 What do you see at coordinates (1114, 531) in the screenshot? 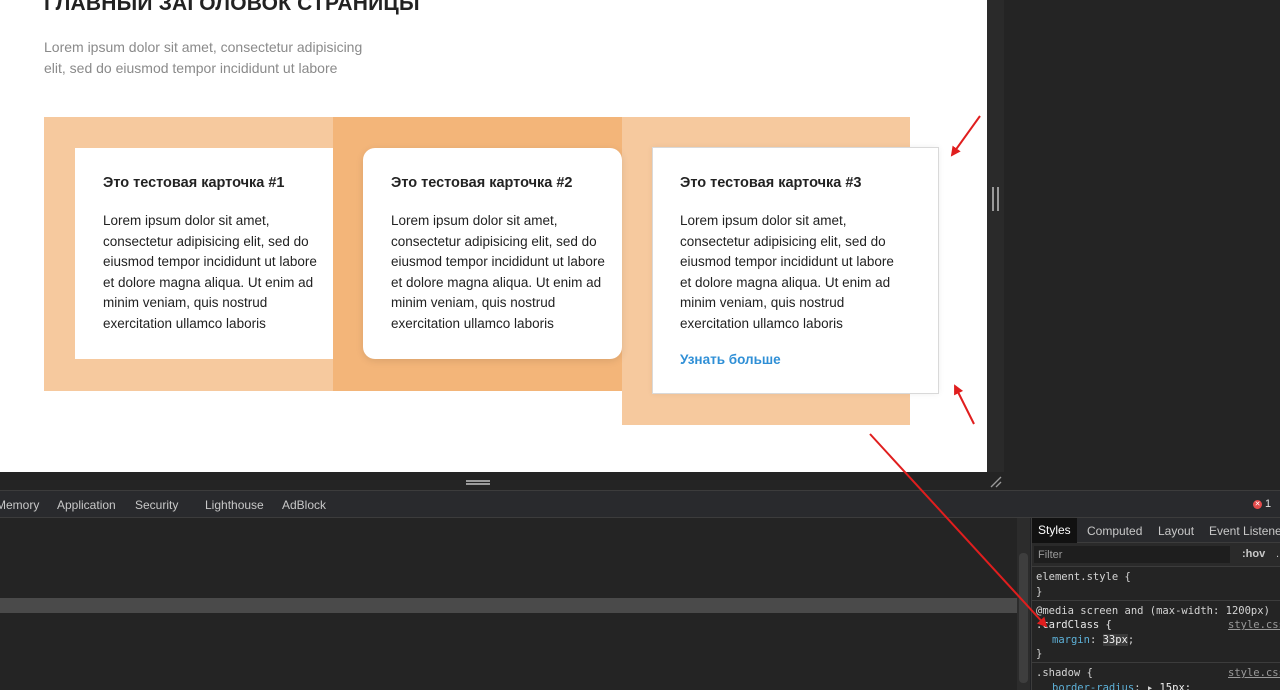
I see `tab-computed: Computed` at bounding box center [1114, 531].